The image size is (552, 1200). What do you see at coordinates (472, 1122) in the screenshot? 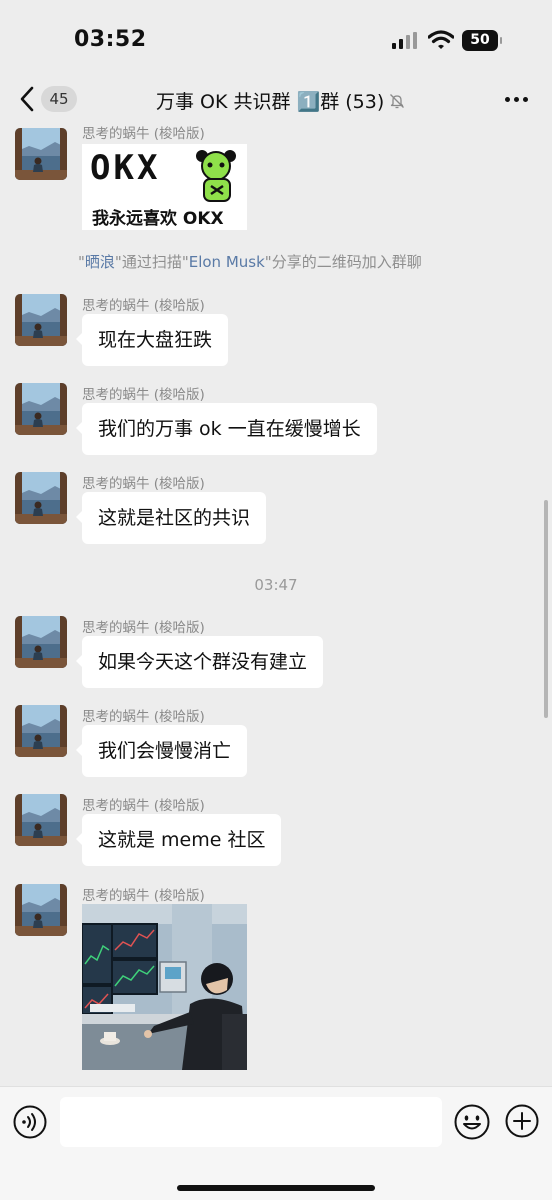
I see `smile-icon` at bounding box center [472, 1122].